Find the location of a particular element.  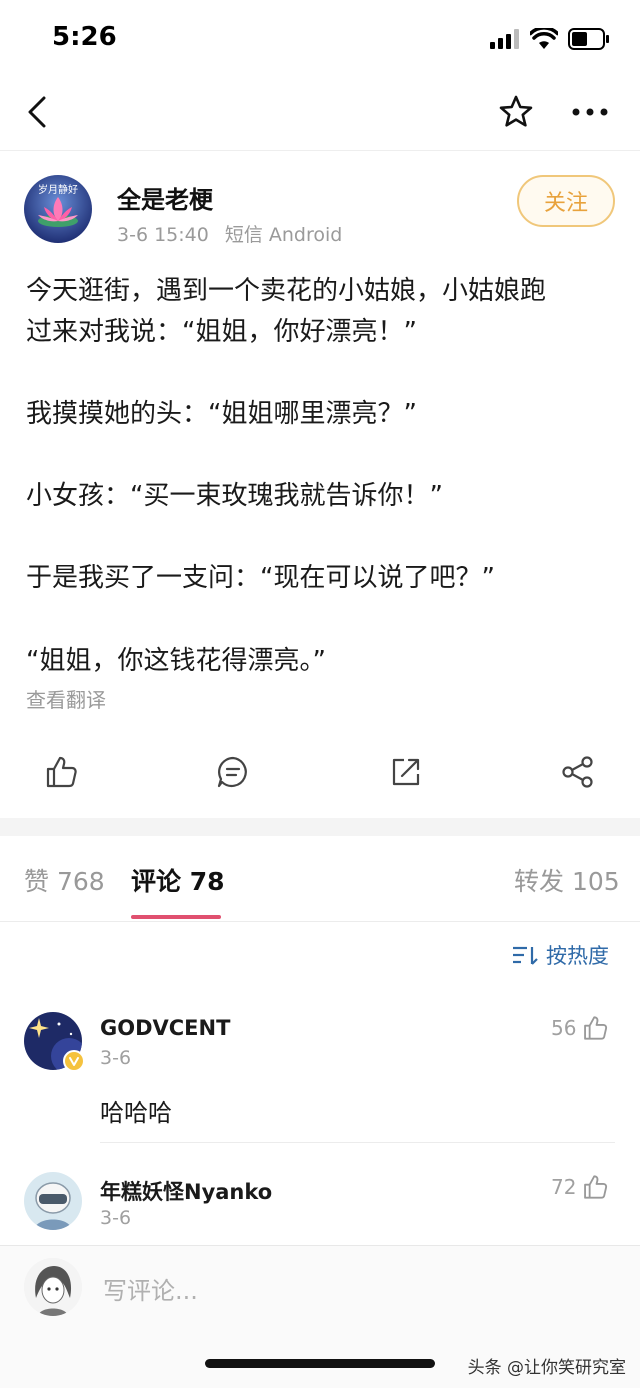

comment-bubble-icon is located at coordinates (232, 772).